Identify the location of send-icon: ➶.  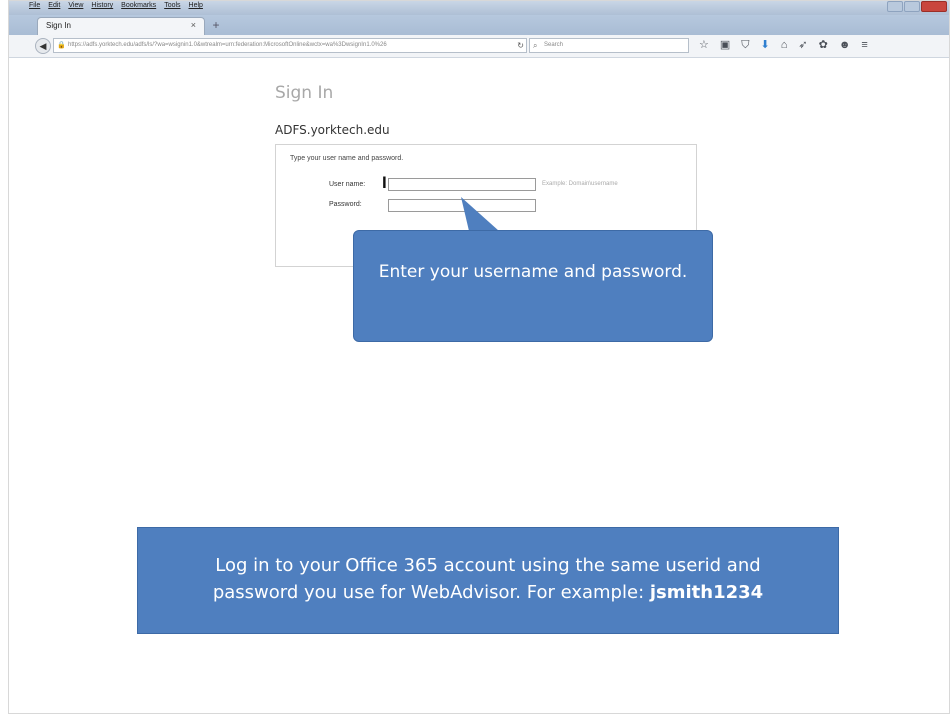
(802, 45).